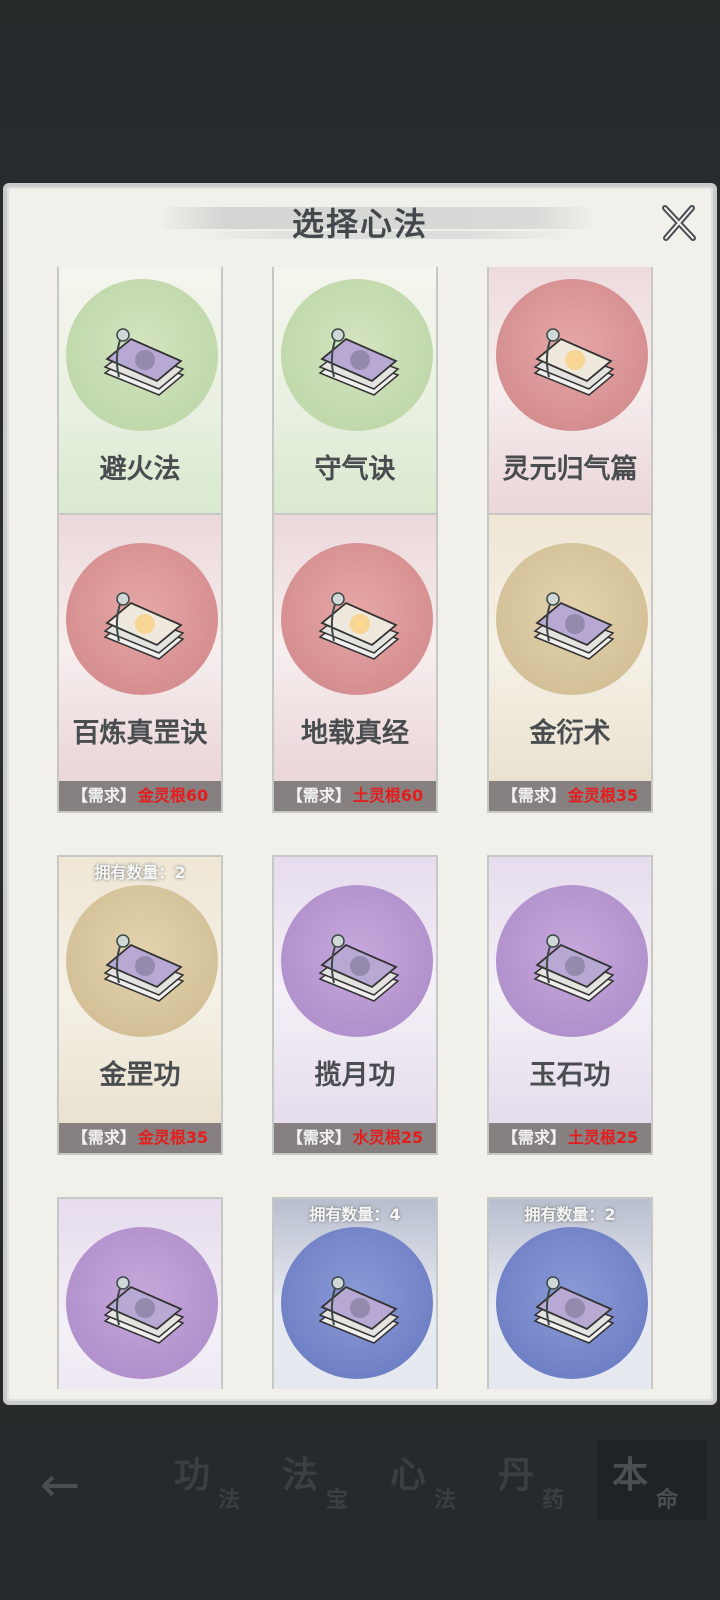  Describe the element at coordinates (355, 1075) in the screenshot. I see `manual-name: 揽月功` at that location.